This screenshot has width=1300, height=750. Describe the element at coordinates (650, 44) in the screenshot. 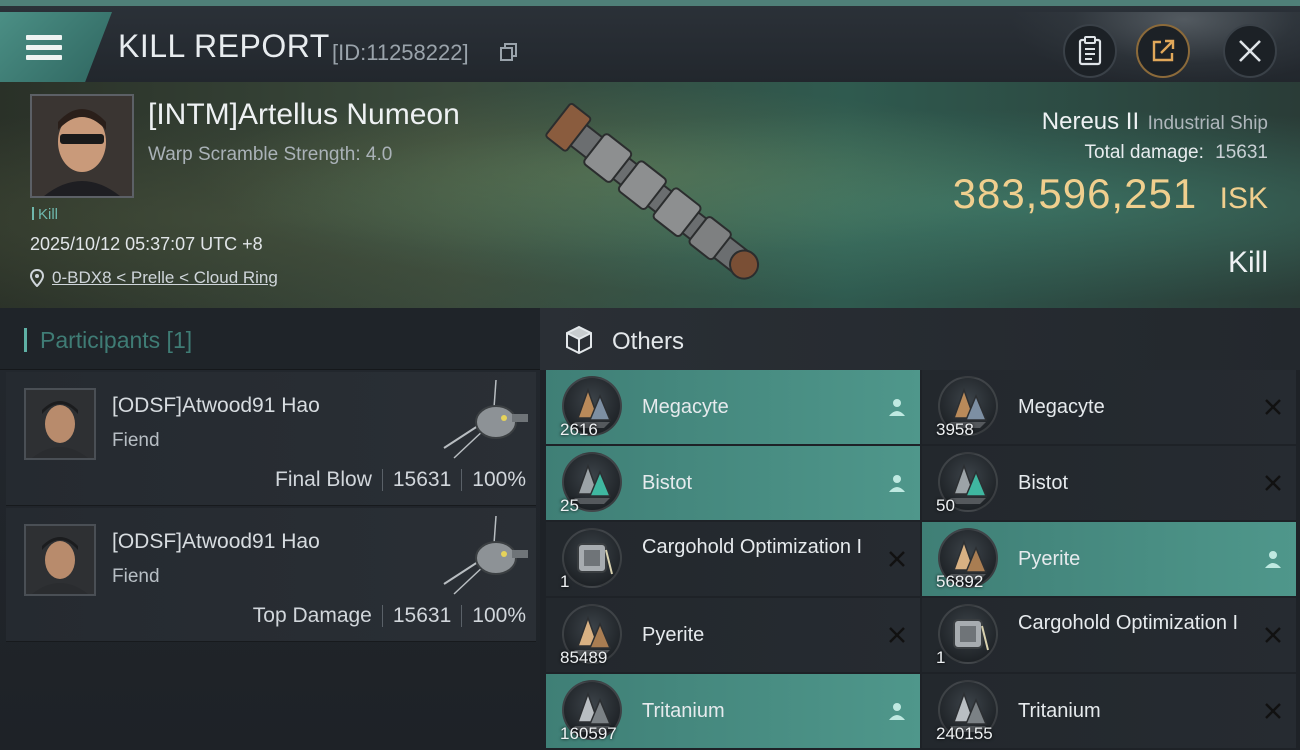

I see `top-bar: KILL REPORT [ID:11258222]` at that location.